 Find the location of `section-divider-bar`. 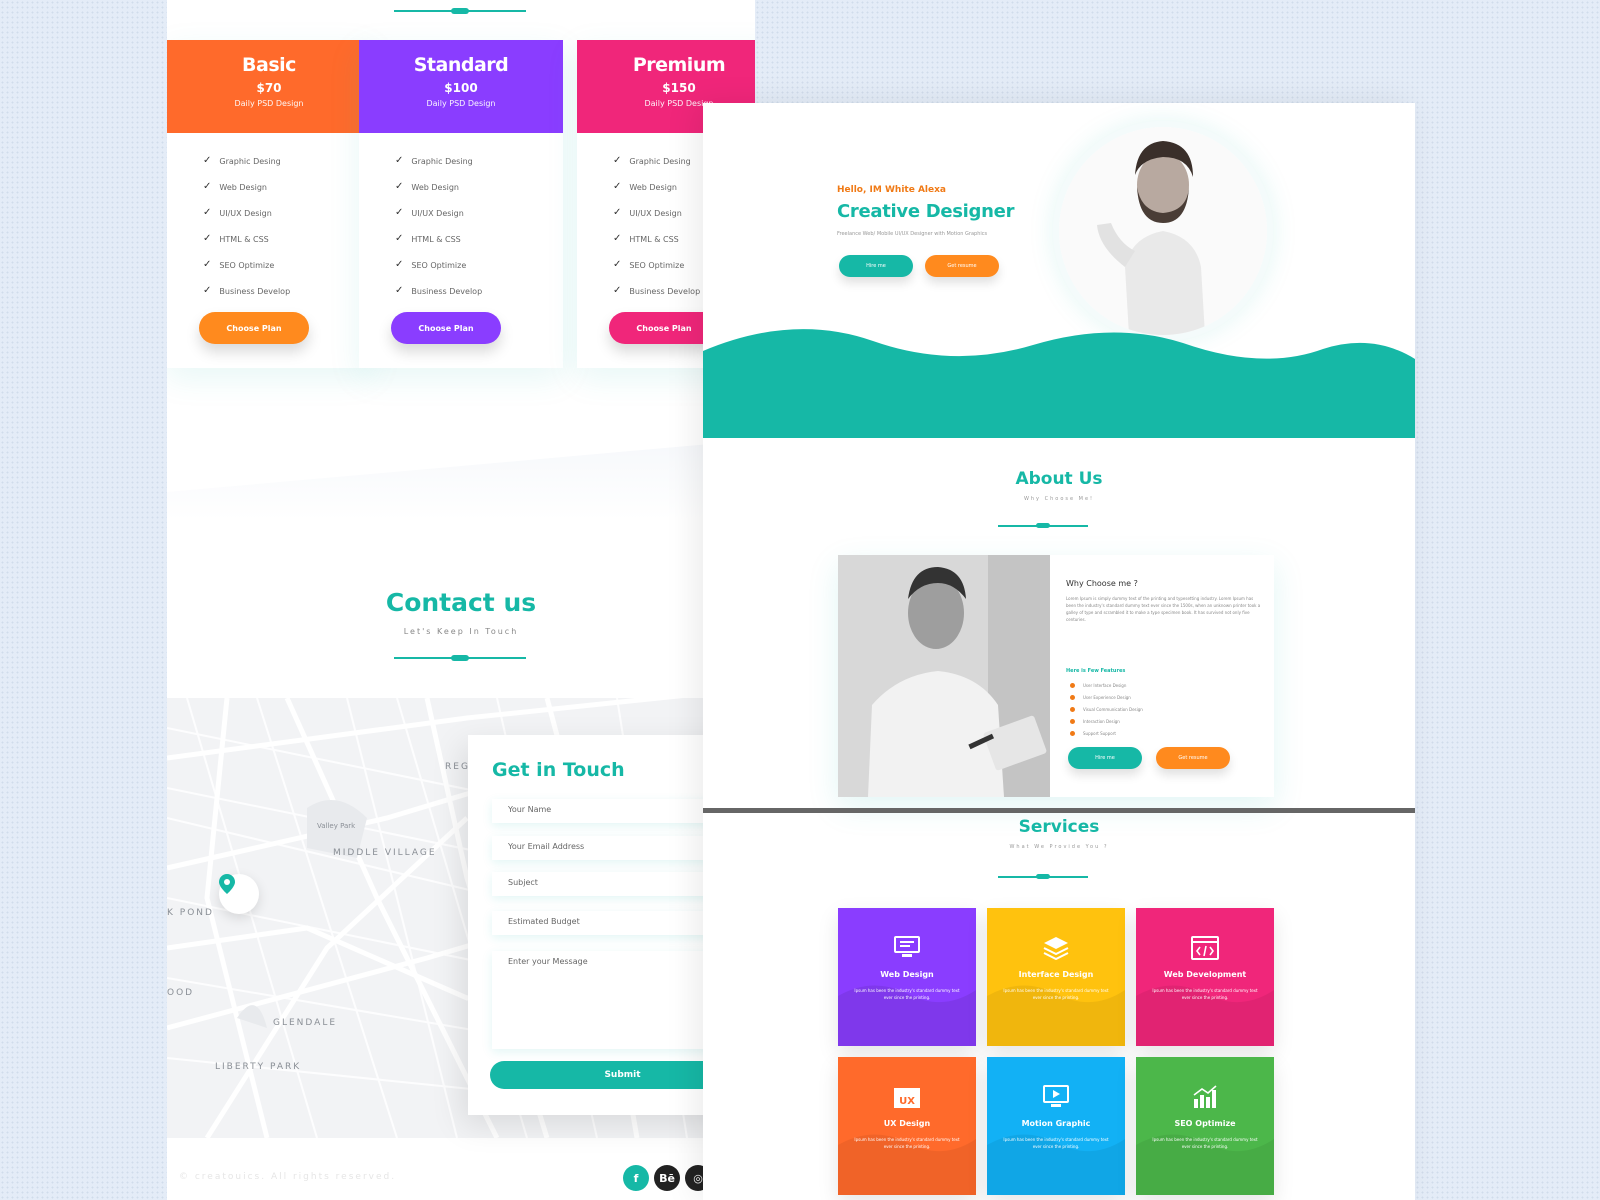

section-divider-bar is located at coordinates (1059, 810).